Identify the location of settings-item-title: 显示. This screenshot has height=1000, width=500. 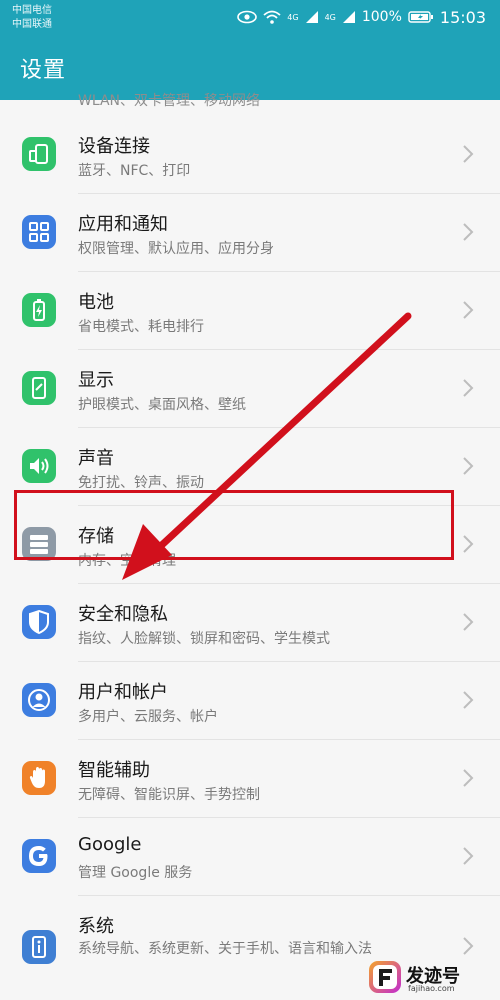
(96, 380).